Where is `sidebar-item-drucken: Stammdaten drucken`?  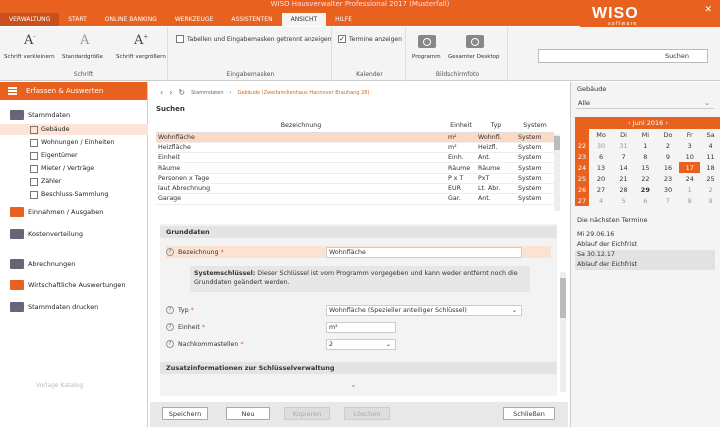 sidebar-item-drucken: Stammdaten drucken is located at coordinates (74, 307).